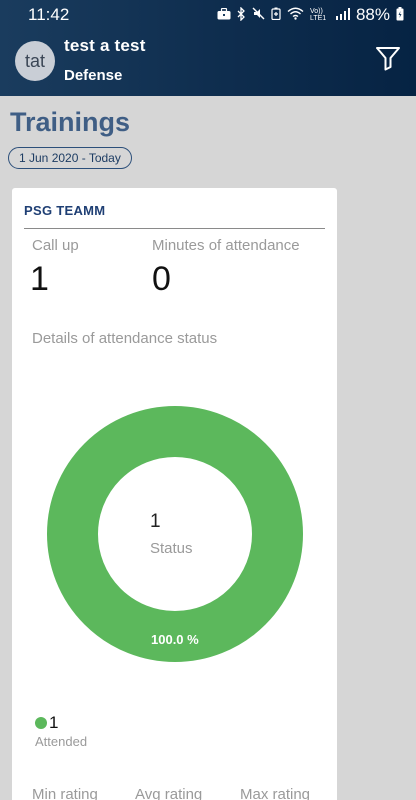 This screenshot has height=800, width=416. What do you see at coordinates (55, 245) in the screenshot?
I see `call-up-label: Call up` at bounding box center [55, 245].